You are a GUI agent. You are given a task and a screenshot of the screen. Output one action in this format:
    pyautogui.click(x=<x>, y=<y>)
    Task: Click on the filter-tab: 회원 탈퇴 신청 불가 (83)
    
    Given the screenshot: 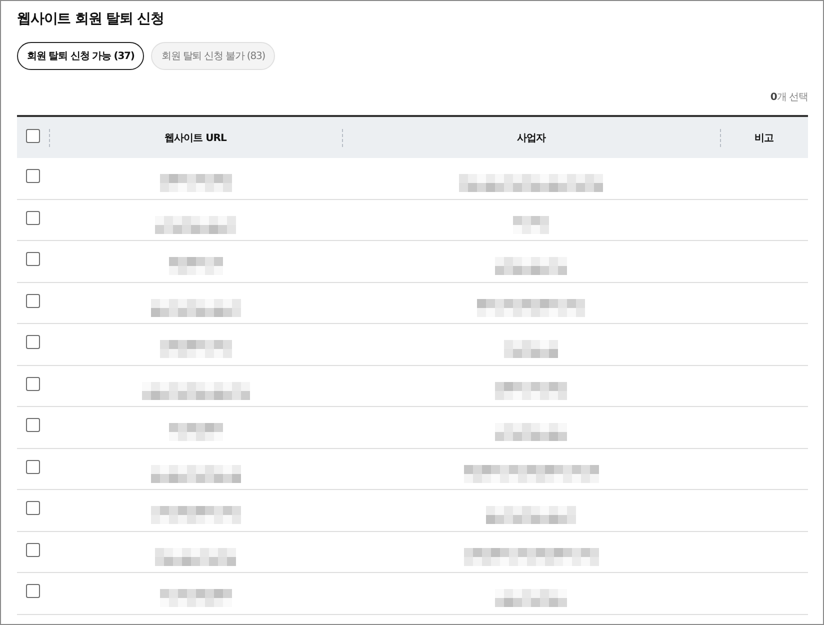 What is the action you would take?
    pyautogui.click(x=213, y=56)
    